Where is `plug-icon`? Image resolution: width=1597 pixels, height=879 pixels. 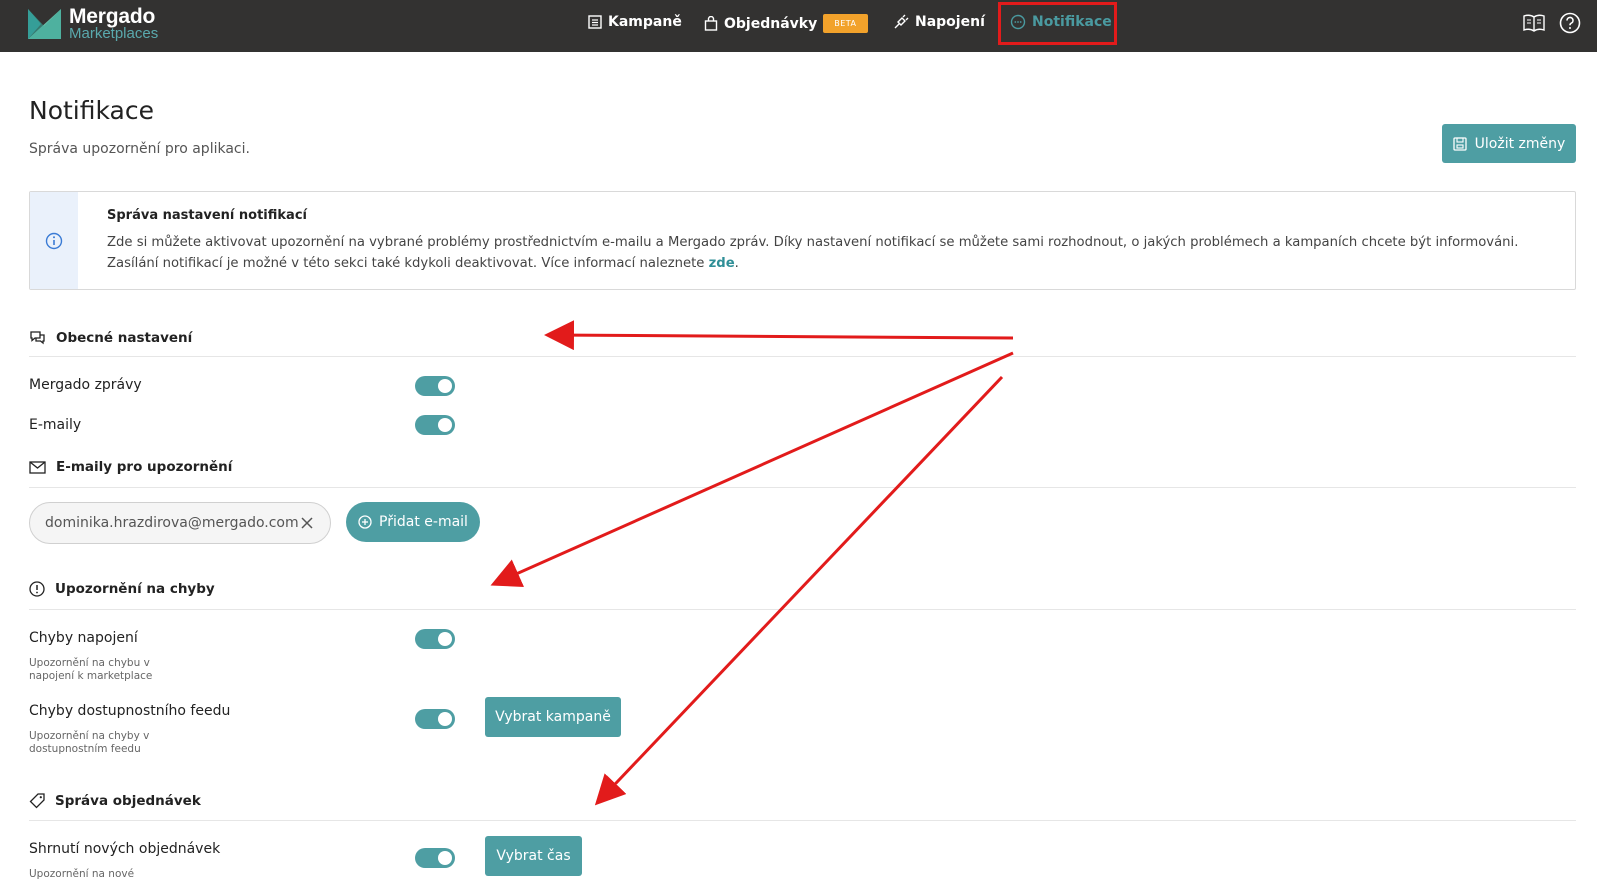 plug-icon is located at coordinates (901, 21).